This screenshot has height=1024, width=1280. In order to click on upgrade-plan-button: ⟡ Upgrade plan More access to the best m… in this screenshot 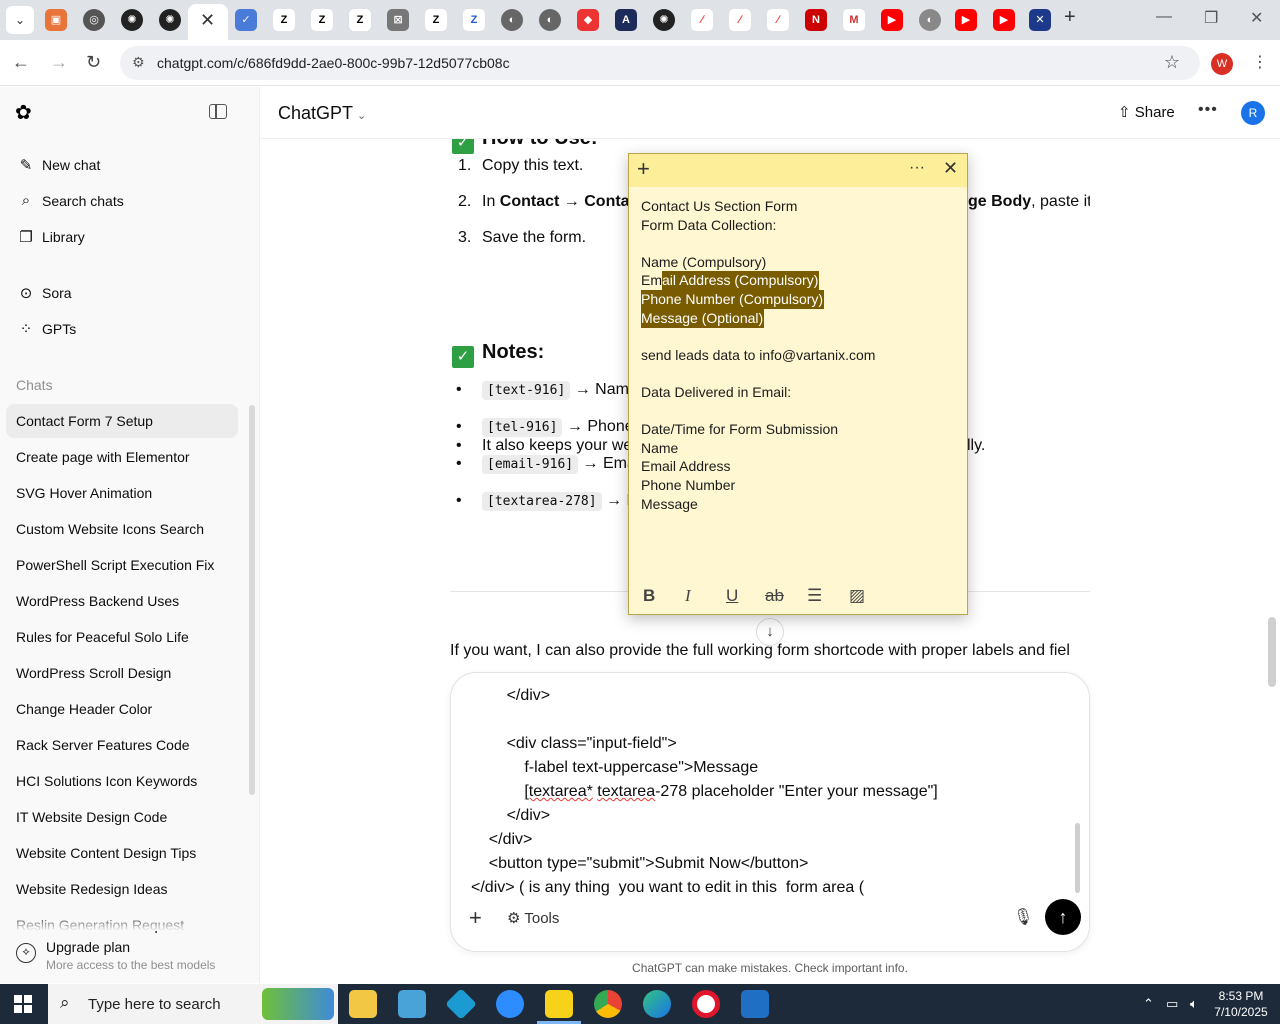, I will do `click(124, 955)`.